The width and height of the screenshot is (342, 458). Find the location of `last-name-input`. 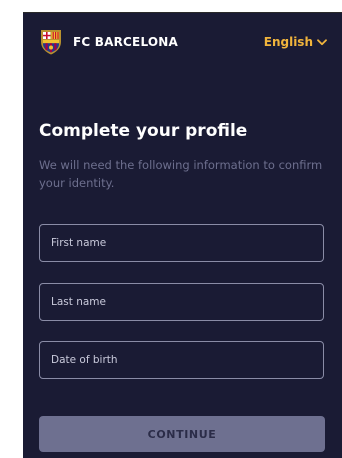

last-name-input is located at coordinates (181, 302).